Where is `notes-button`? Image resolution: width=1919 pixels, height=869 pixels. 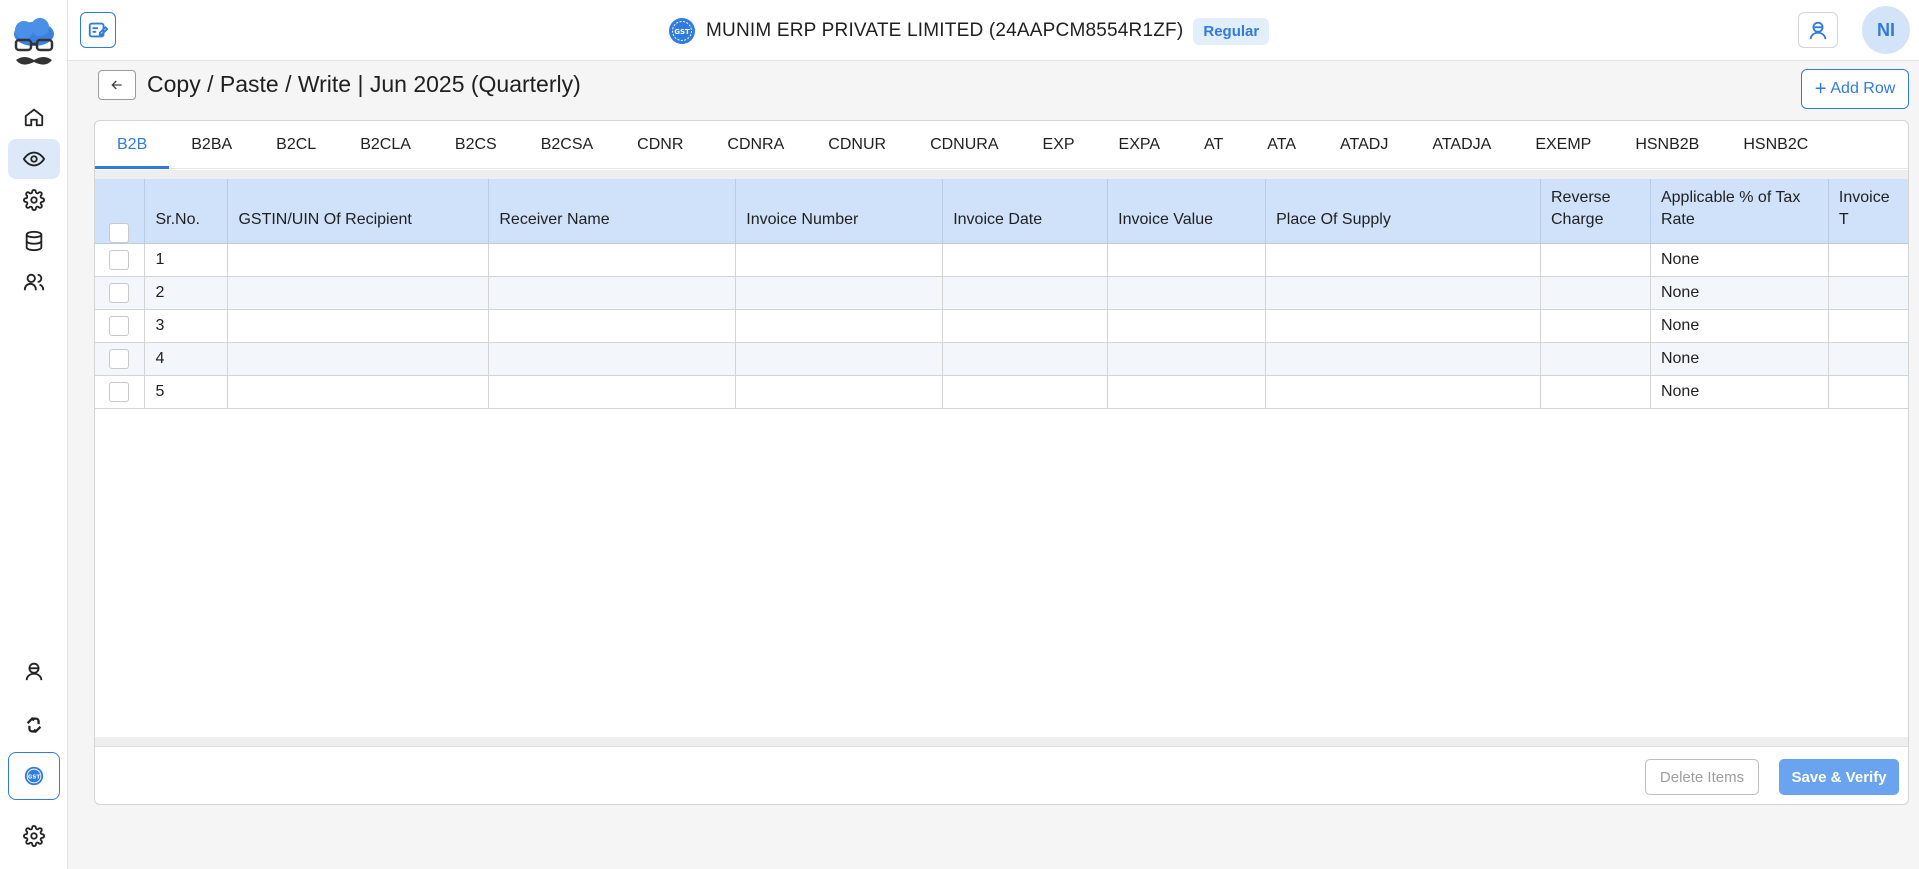 notes-button is located at coordinates (98, 30).